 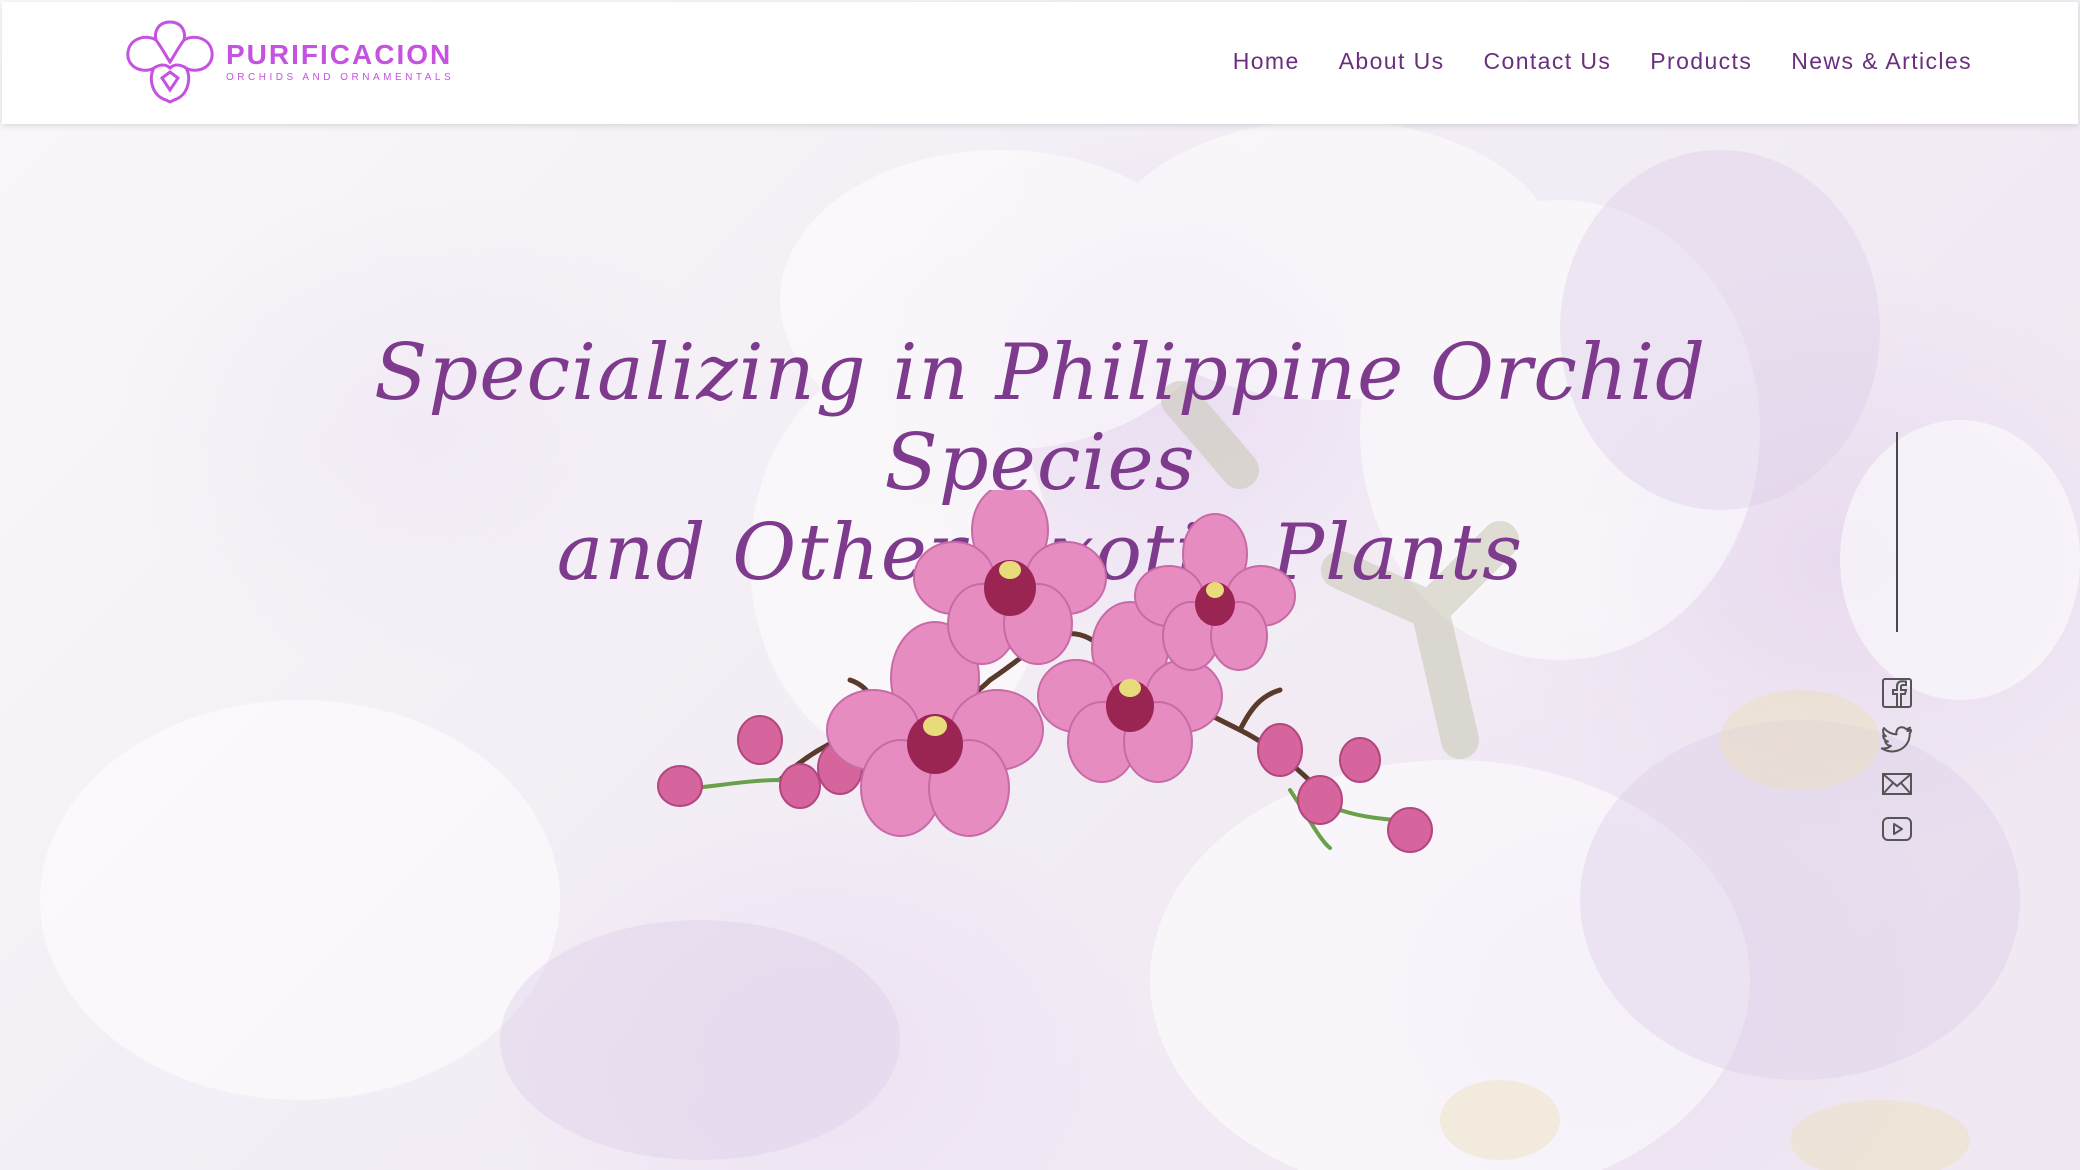 I want to click on twitter-icon, so click(x=1897, y=739).